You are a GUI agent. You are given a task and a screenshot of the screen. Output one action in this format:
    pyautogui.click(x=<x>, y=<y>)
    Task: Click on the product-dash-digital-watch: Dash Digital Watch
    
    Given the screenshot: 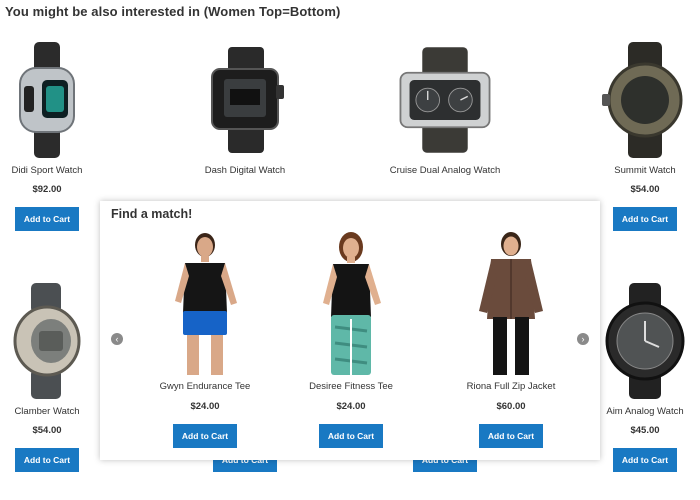 What is the action you would take?
    pyautogui.click(x=245, y=105)
    